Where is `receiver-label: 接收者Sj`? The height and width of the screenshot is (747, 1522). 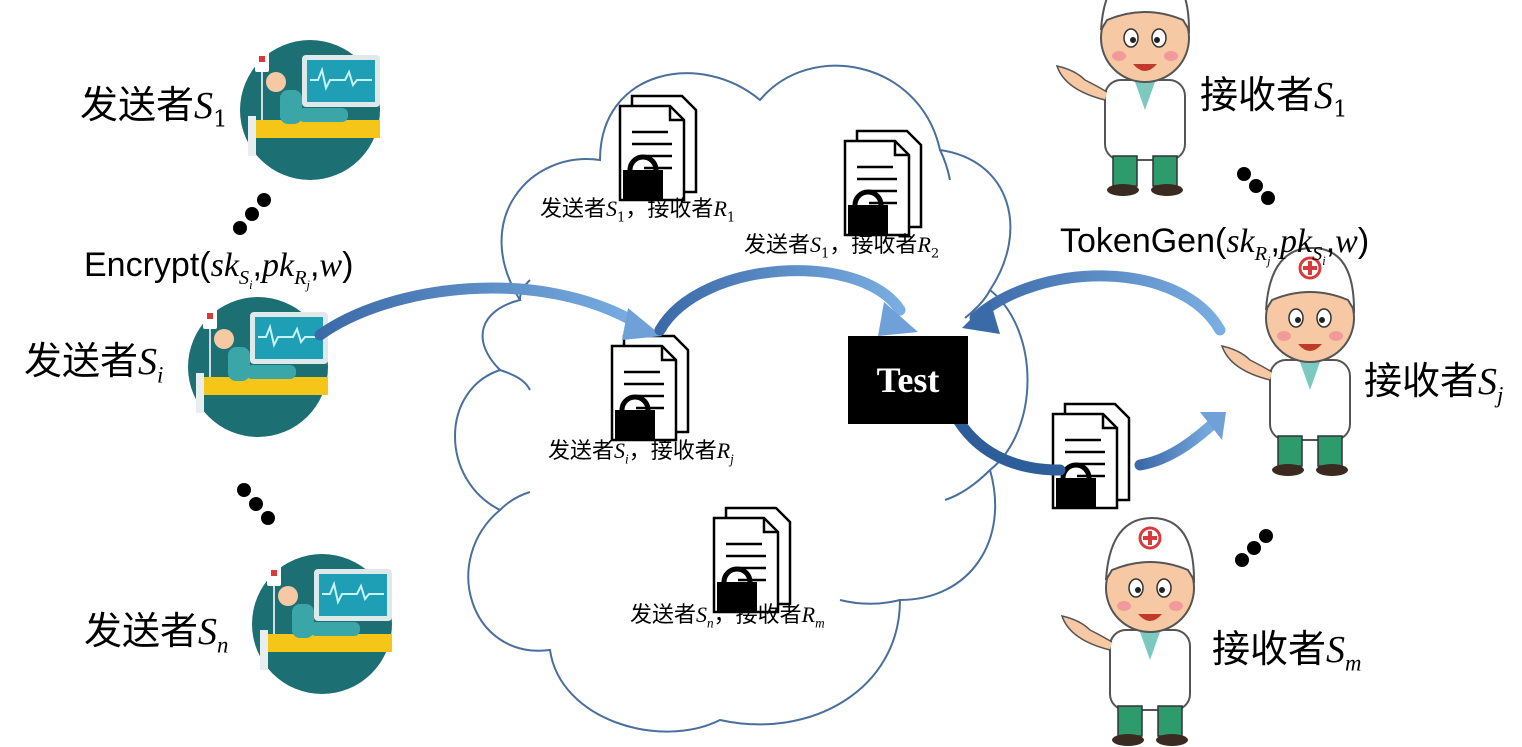
receiver-label: 接收者Sj is located at coordinates (1433, 384).